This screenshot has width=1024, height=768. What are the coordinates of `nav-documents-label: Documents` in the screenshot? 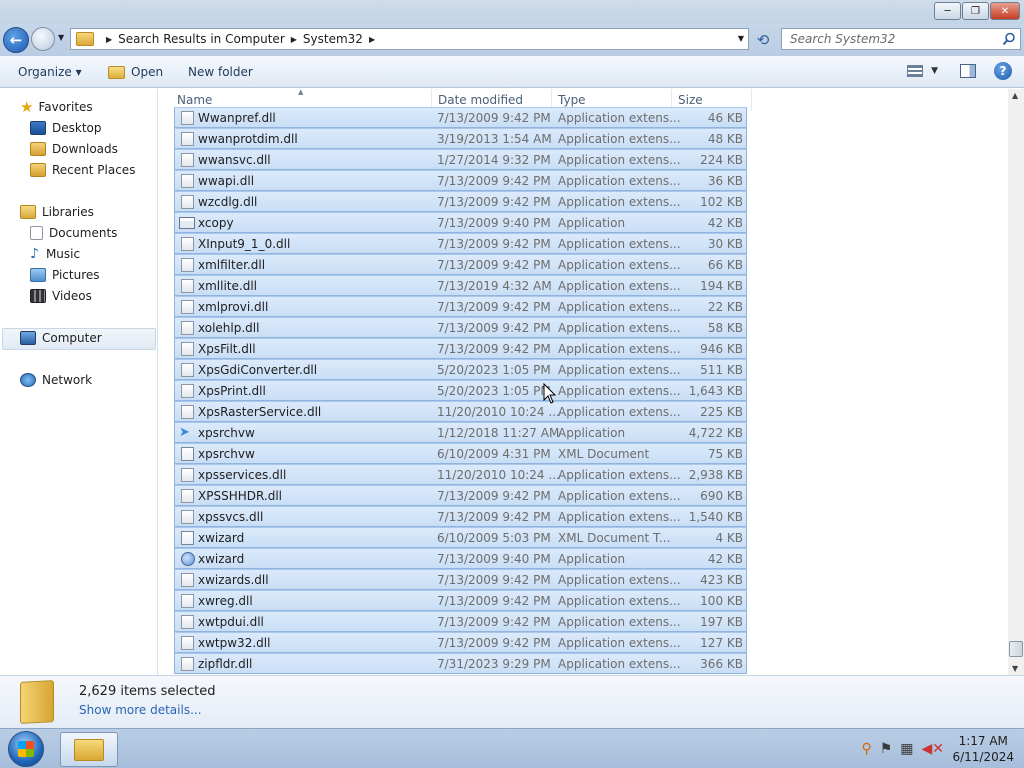 It's located at (83, 233).